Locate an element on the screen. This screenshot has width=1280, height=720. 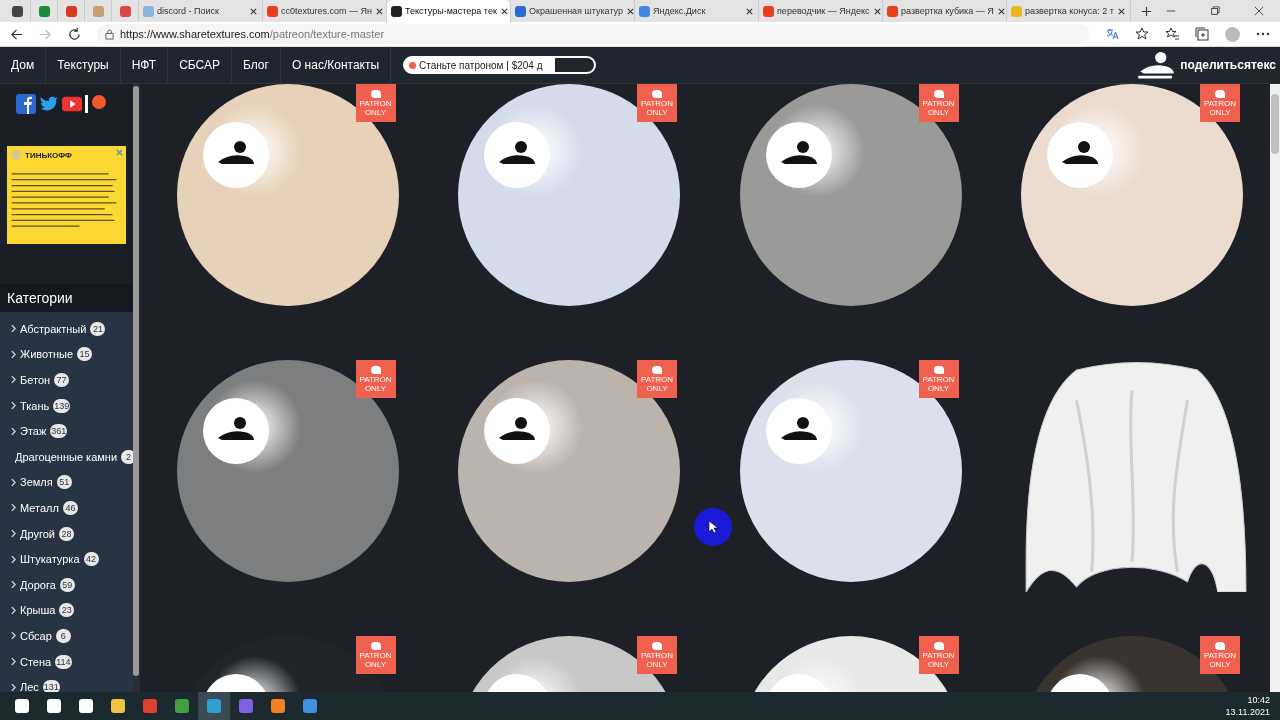
count-badge: 42 is located at coordinates (91, 559).